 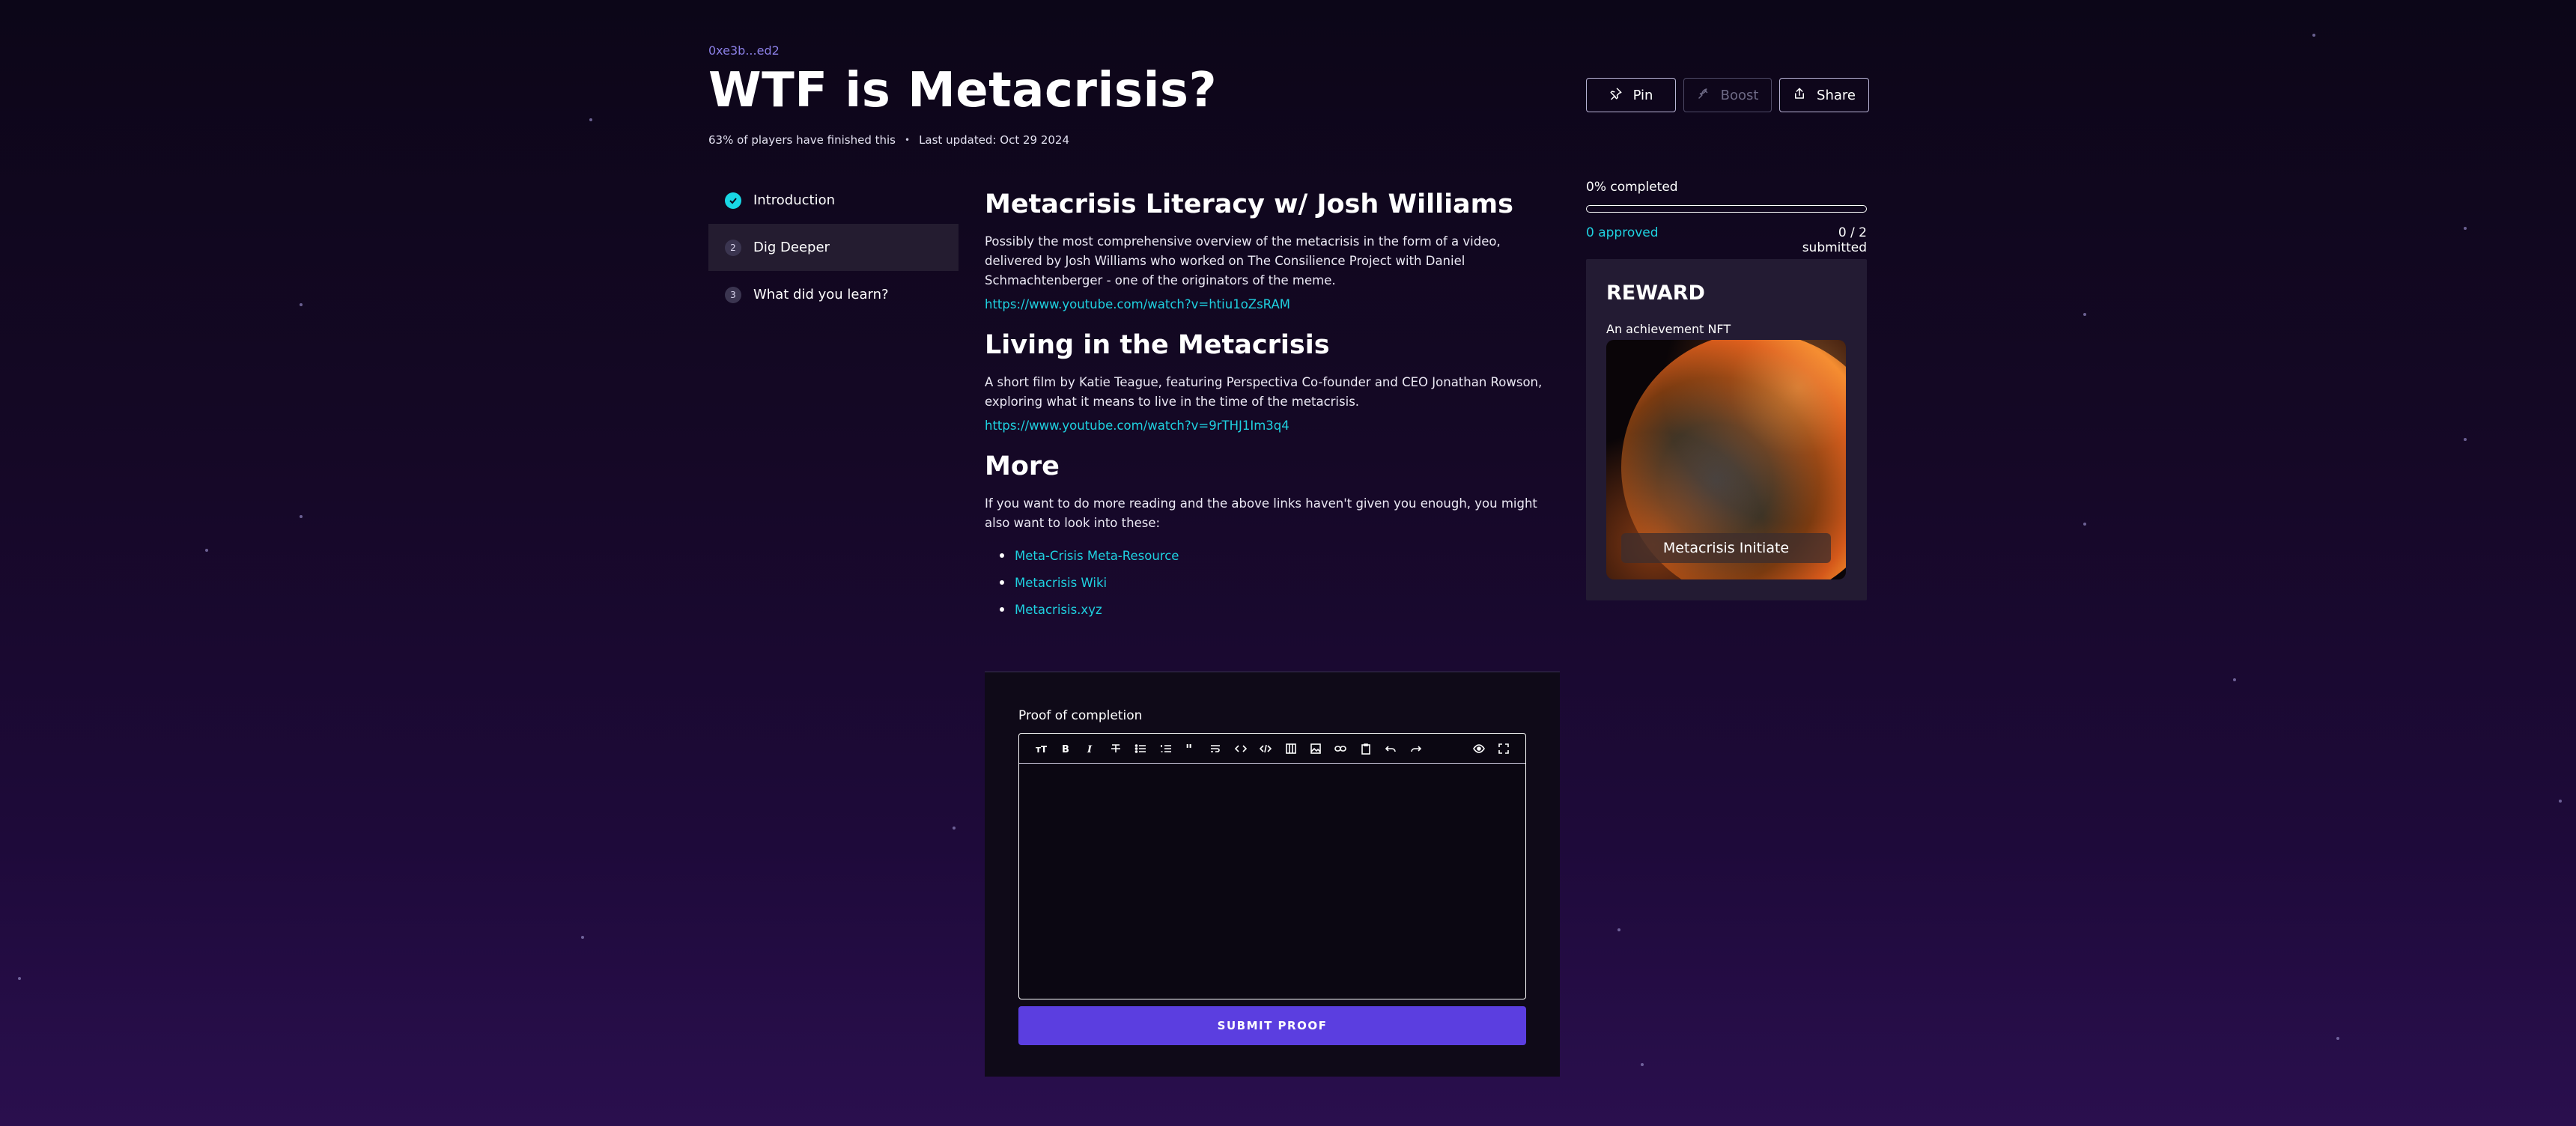 I want to click on bold-icon: B, so click(x=1065, y=748).